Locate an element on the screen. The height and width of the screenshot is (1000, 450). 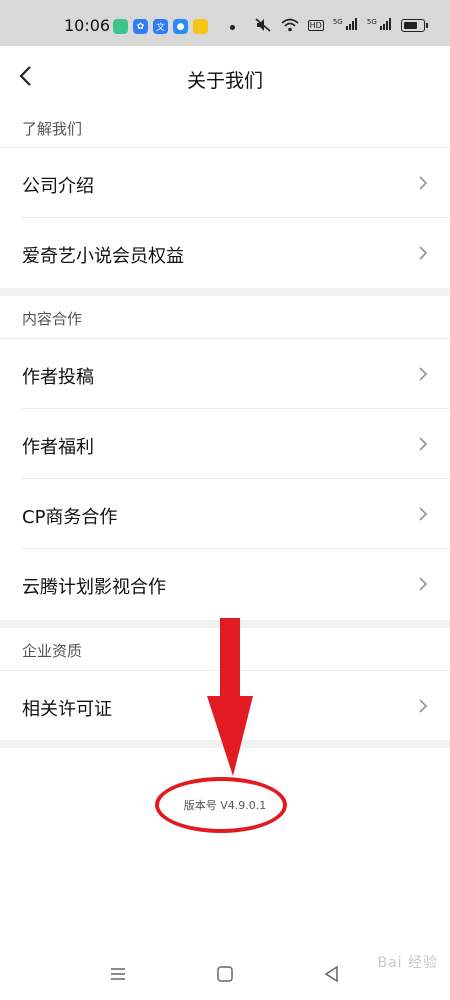
menu-item-label: 云腾计划影视合作 is located at coordinates (94, 587).